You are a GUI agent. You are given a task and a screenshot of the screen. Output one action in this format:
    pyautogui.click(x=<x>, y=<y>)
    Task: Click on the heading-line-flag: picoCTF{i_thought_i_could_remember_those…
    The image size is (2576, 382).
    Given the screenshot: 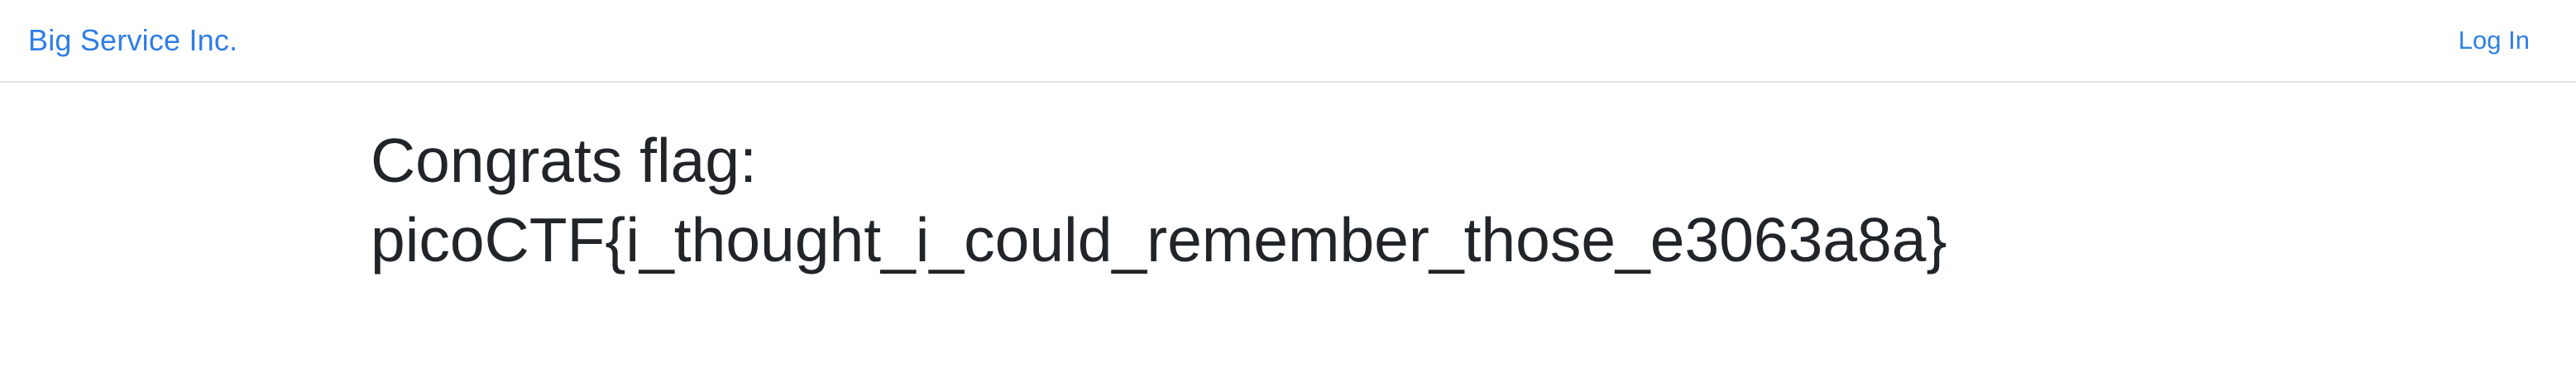 What is the action you would take?
    pyautogui.click(x=1159, y=240)
    